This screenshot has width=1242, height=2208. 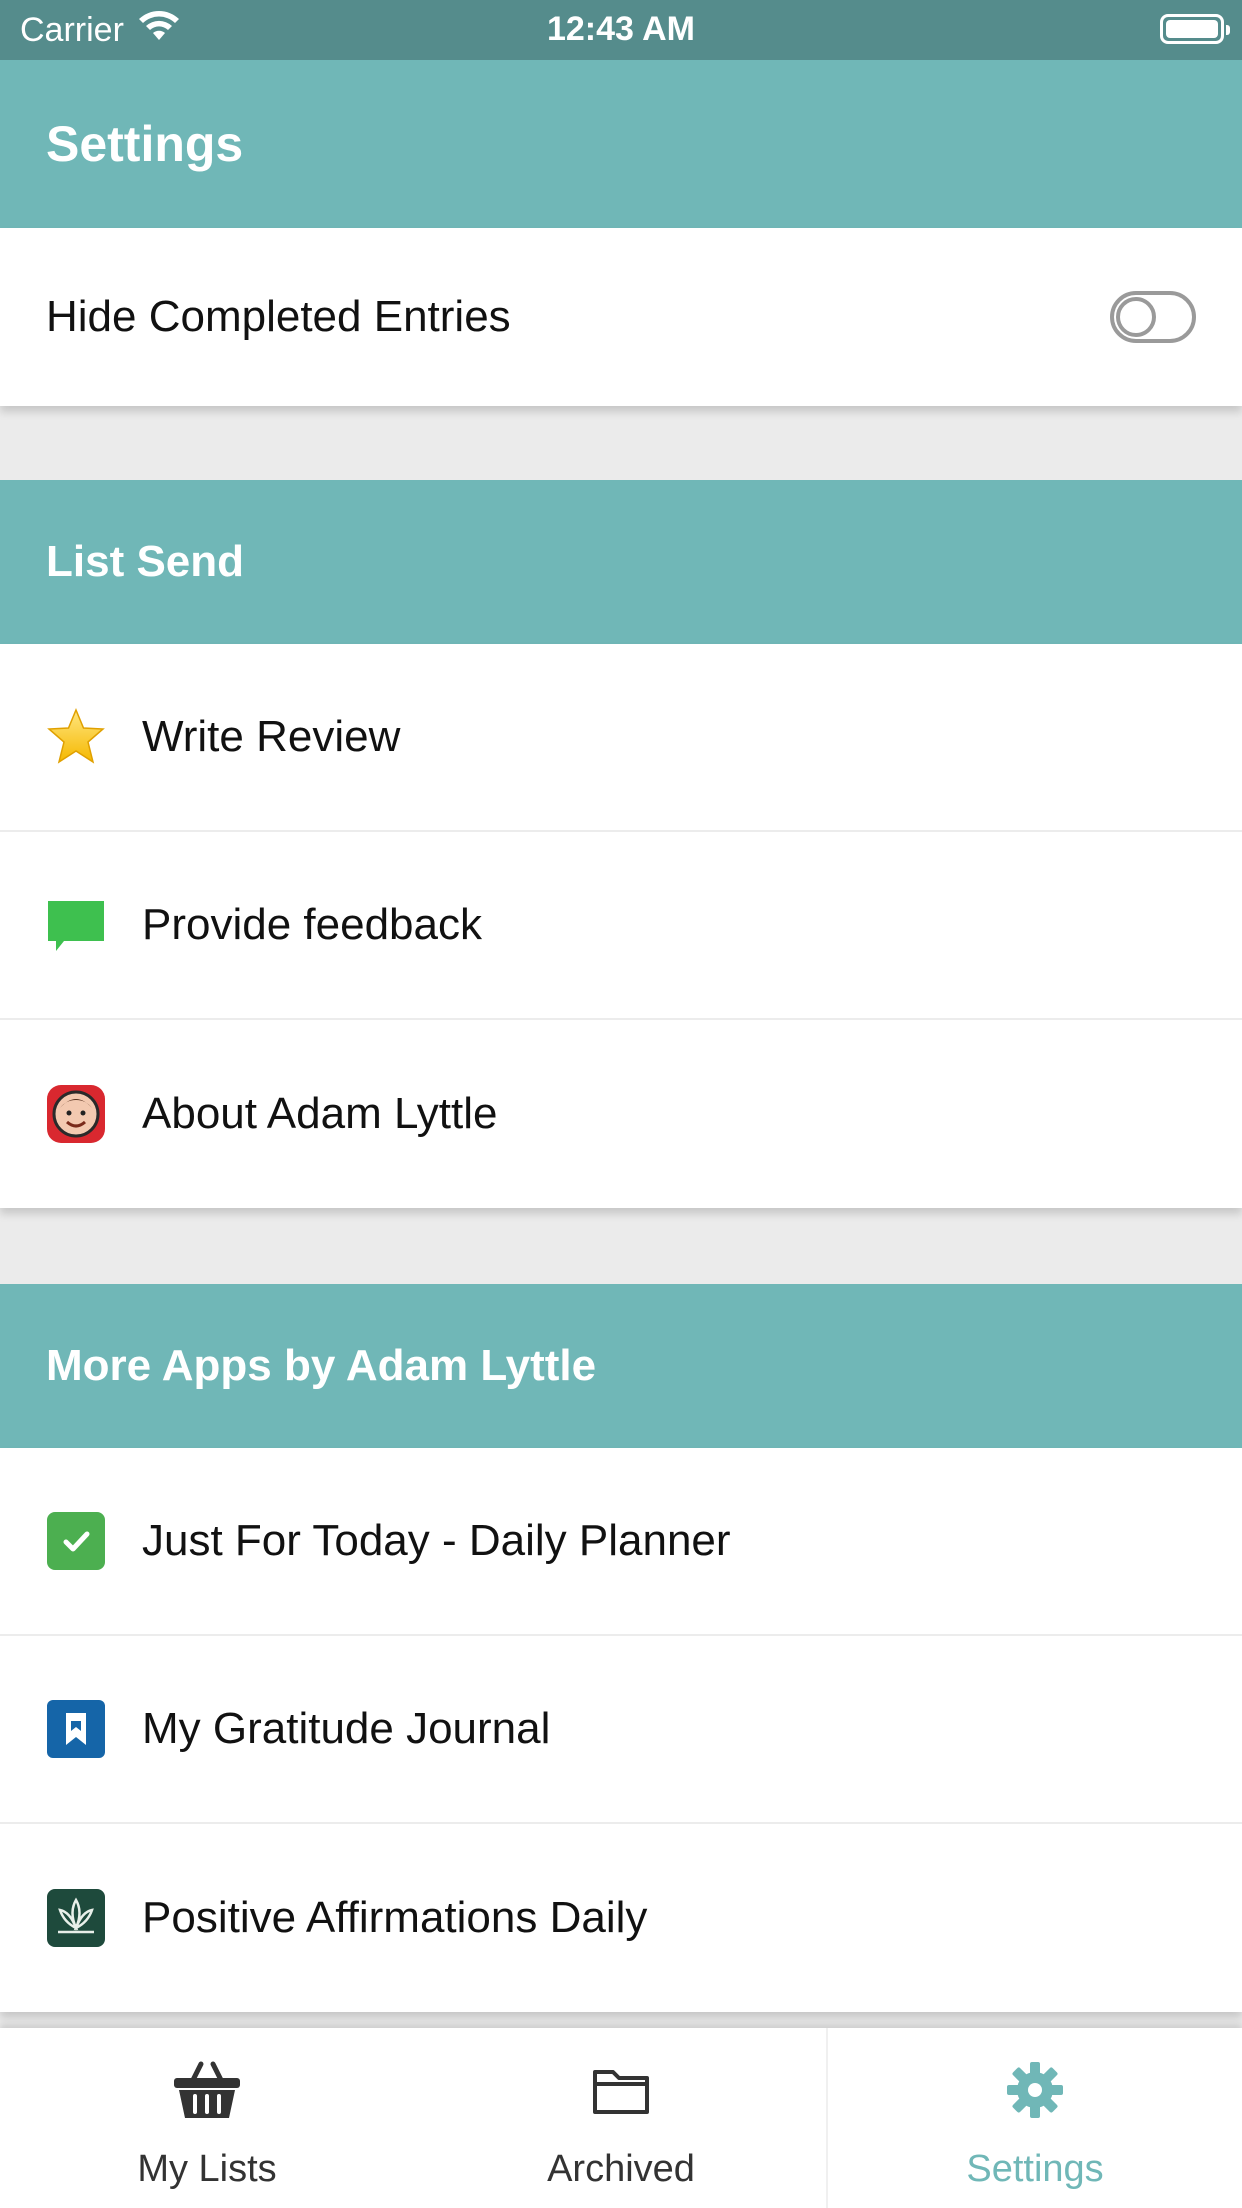 I want to click on status-bar: Carrier 12:43 AM, so click(x=621, y=30).